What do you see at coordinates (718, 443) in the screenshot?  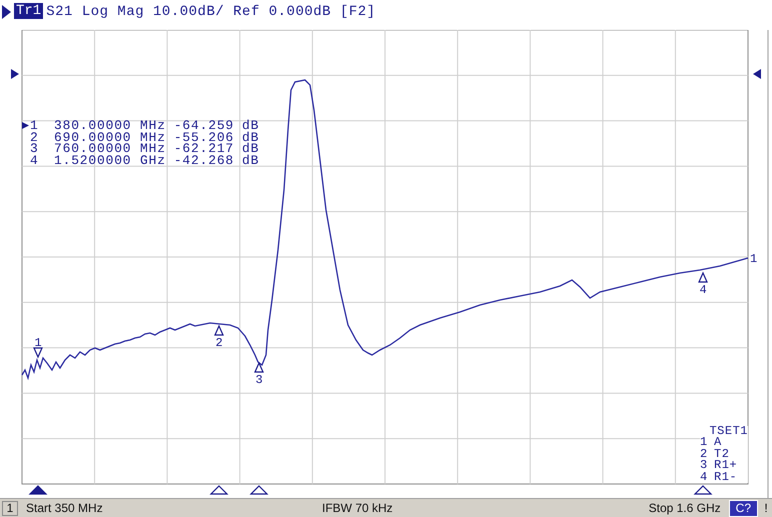 I see `tset-name: A` at bounding box center [718, 443].